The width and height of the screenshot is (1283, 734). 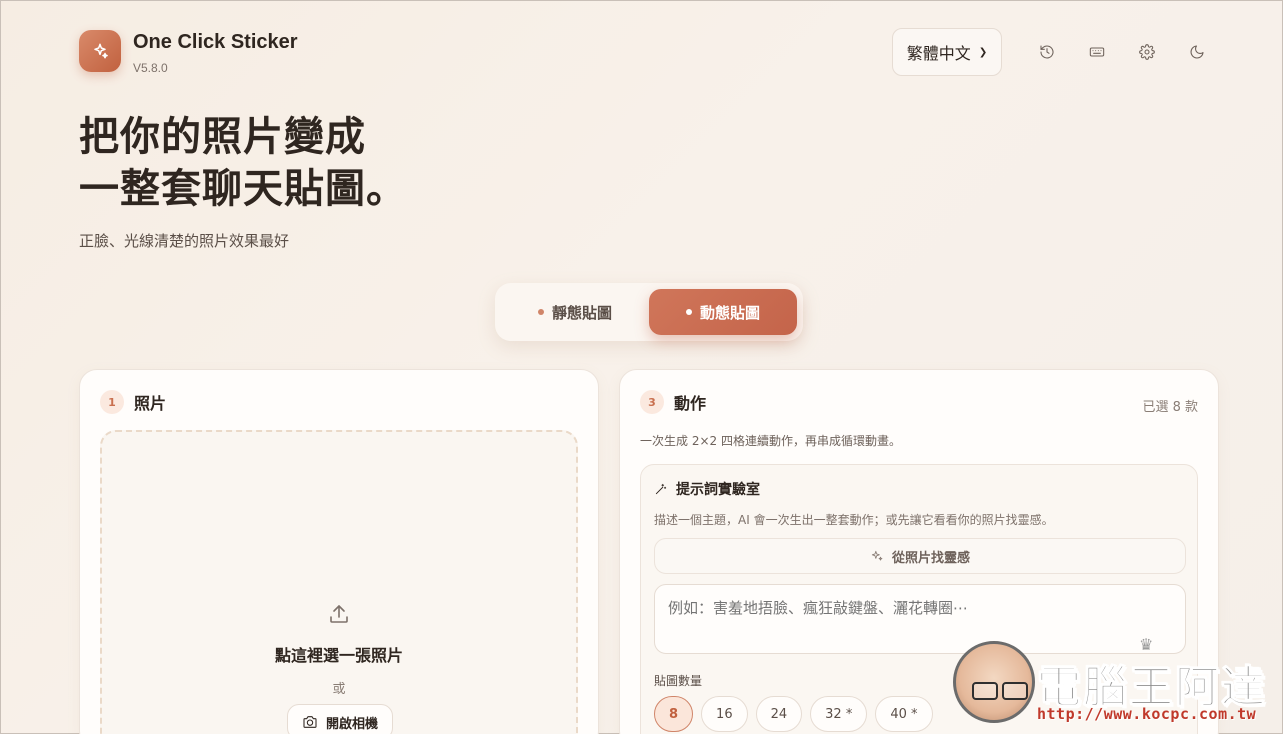 I want to click on history-button, so click(x=1047, y=52).